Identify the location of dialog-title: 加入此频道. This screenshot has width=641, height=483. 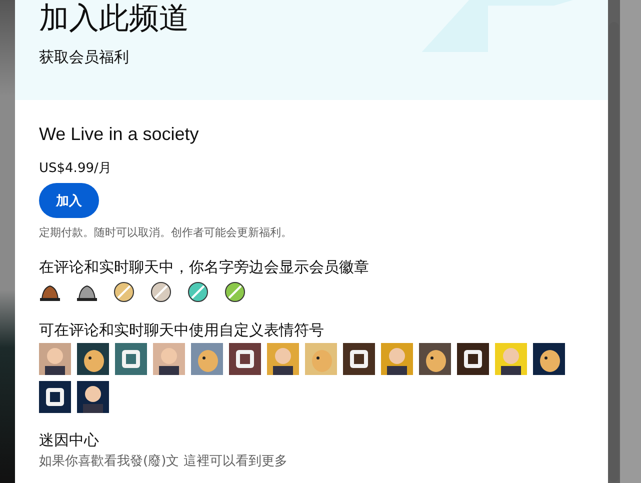
(114, 19).